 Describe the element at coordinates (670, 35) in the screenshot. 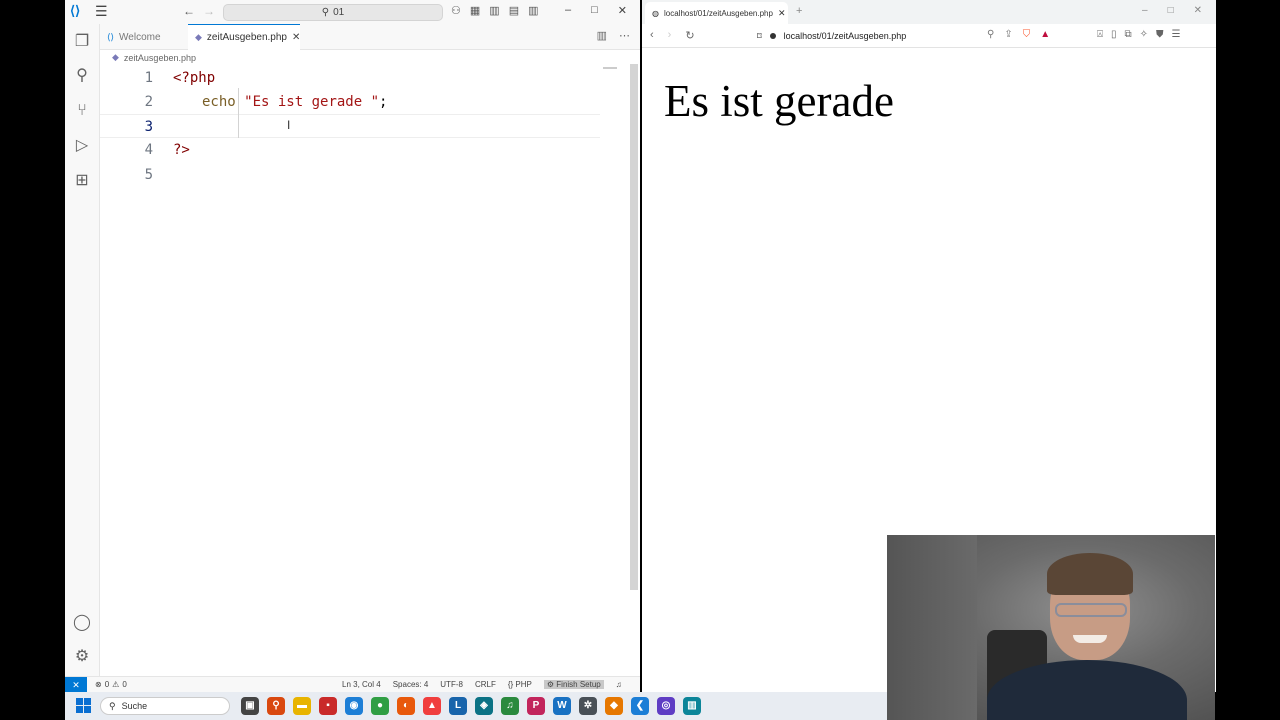

I see `forward-icon: ›` at that location.